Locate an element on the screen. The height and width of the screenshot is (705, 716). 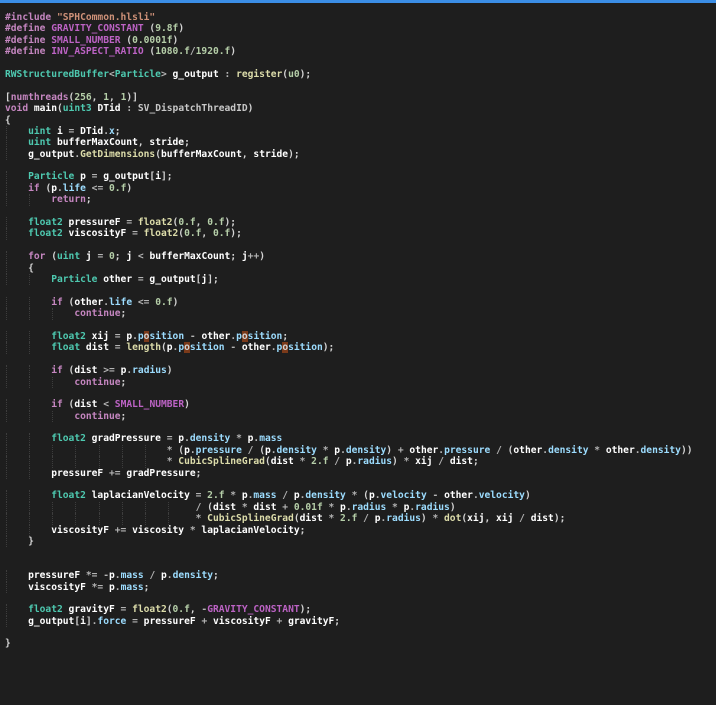
code-token: 9.8f is located at coordinates (167, 29).